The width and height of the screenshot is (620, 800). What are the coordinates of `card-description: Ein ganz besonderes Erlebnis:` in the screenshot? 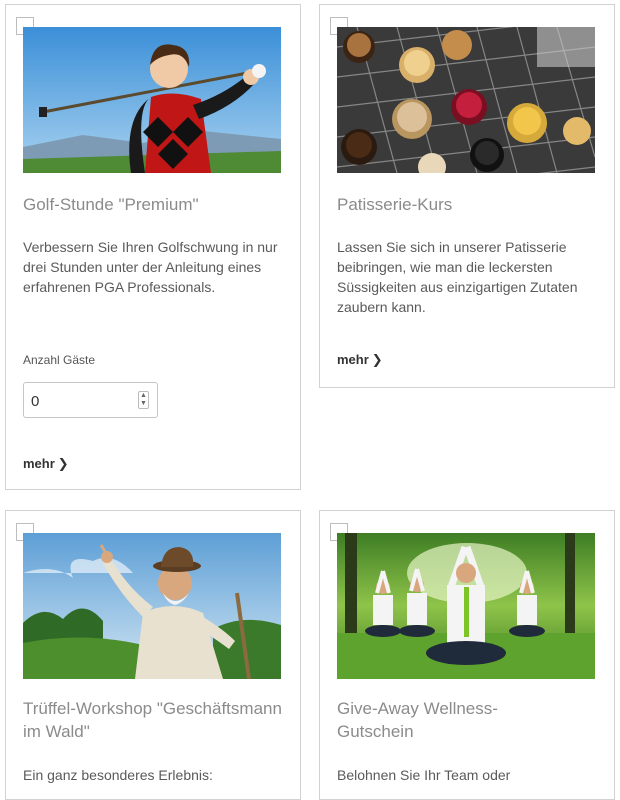 It's located at (118, 775).